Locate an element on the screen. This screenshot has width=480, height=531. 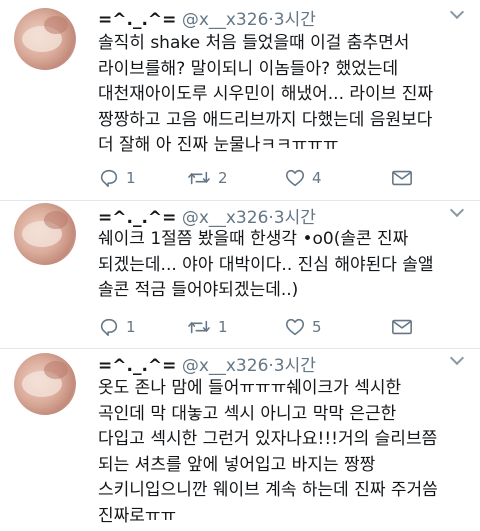
tweet-actions: 1 2 4 is located at coordinates (268, 178).